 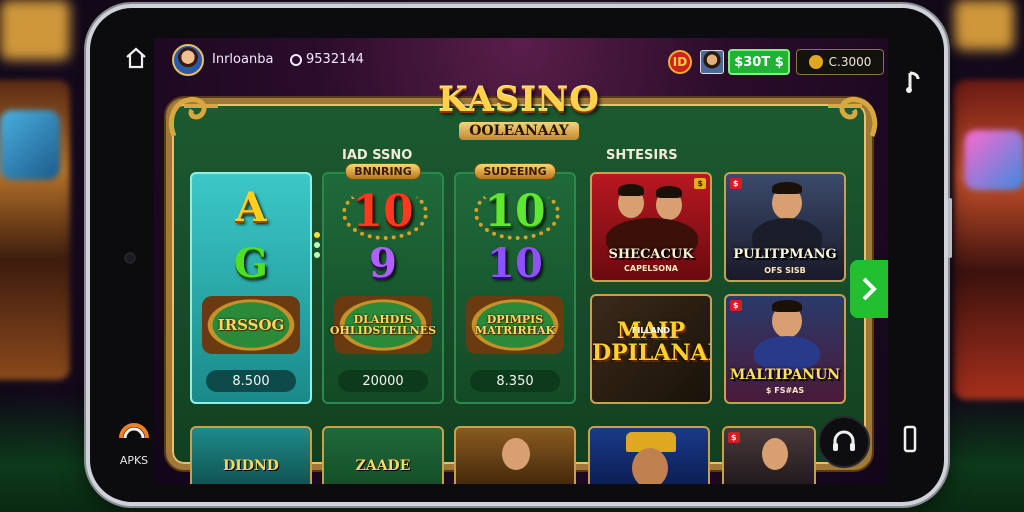 What do you see at coordinates (383, 325) in the screenshot?
I see `slot-badge: DLAHDIS OHLIDSTEILNES` at bounding box center [383, 325].